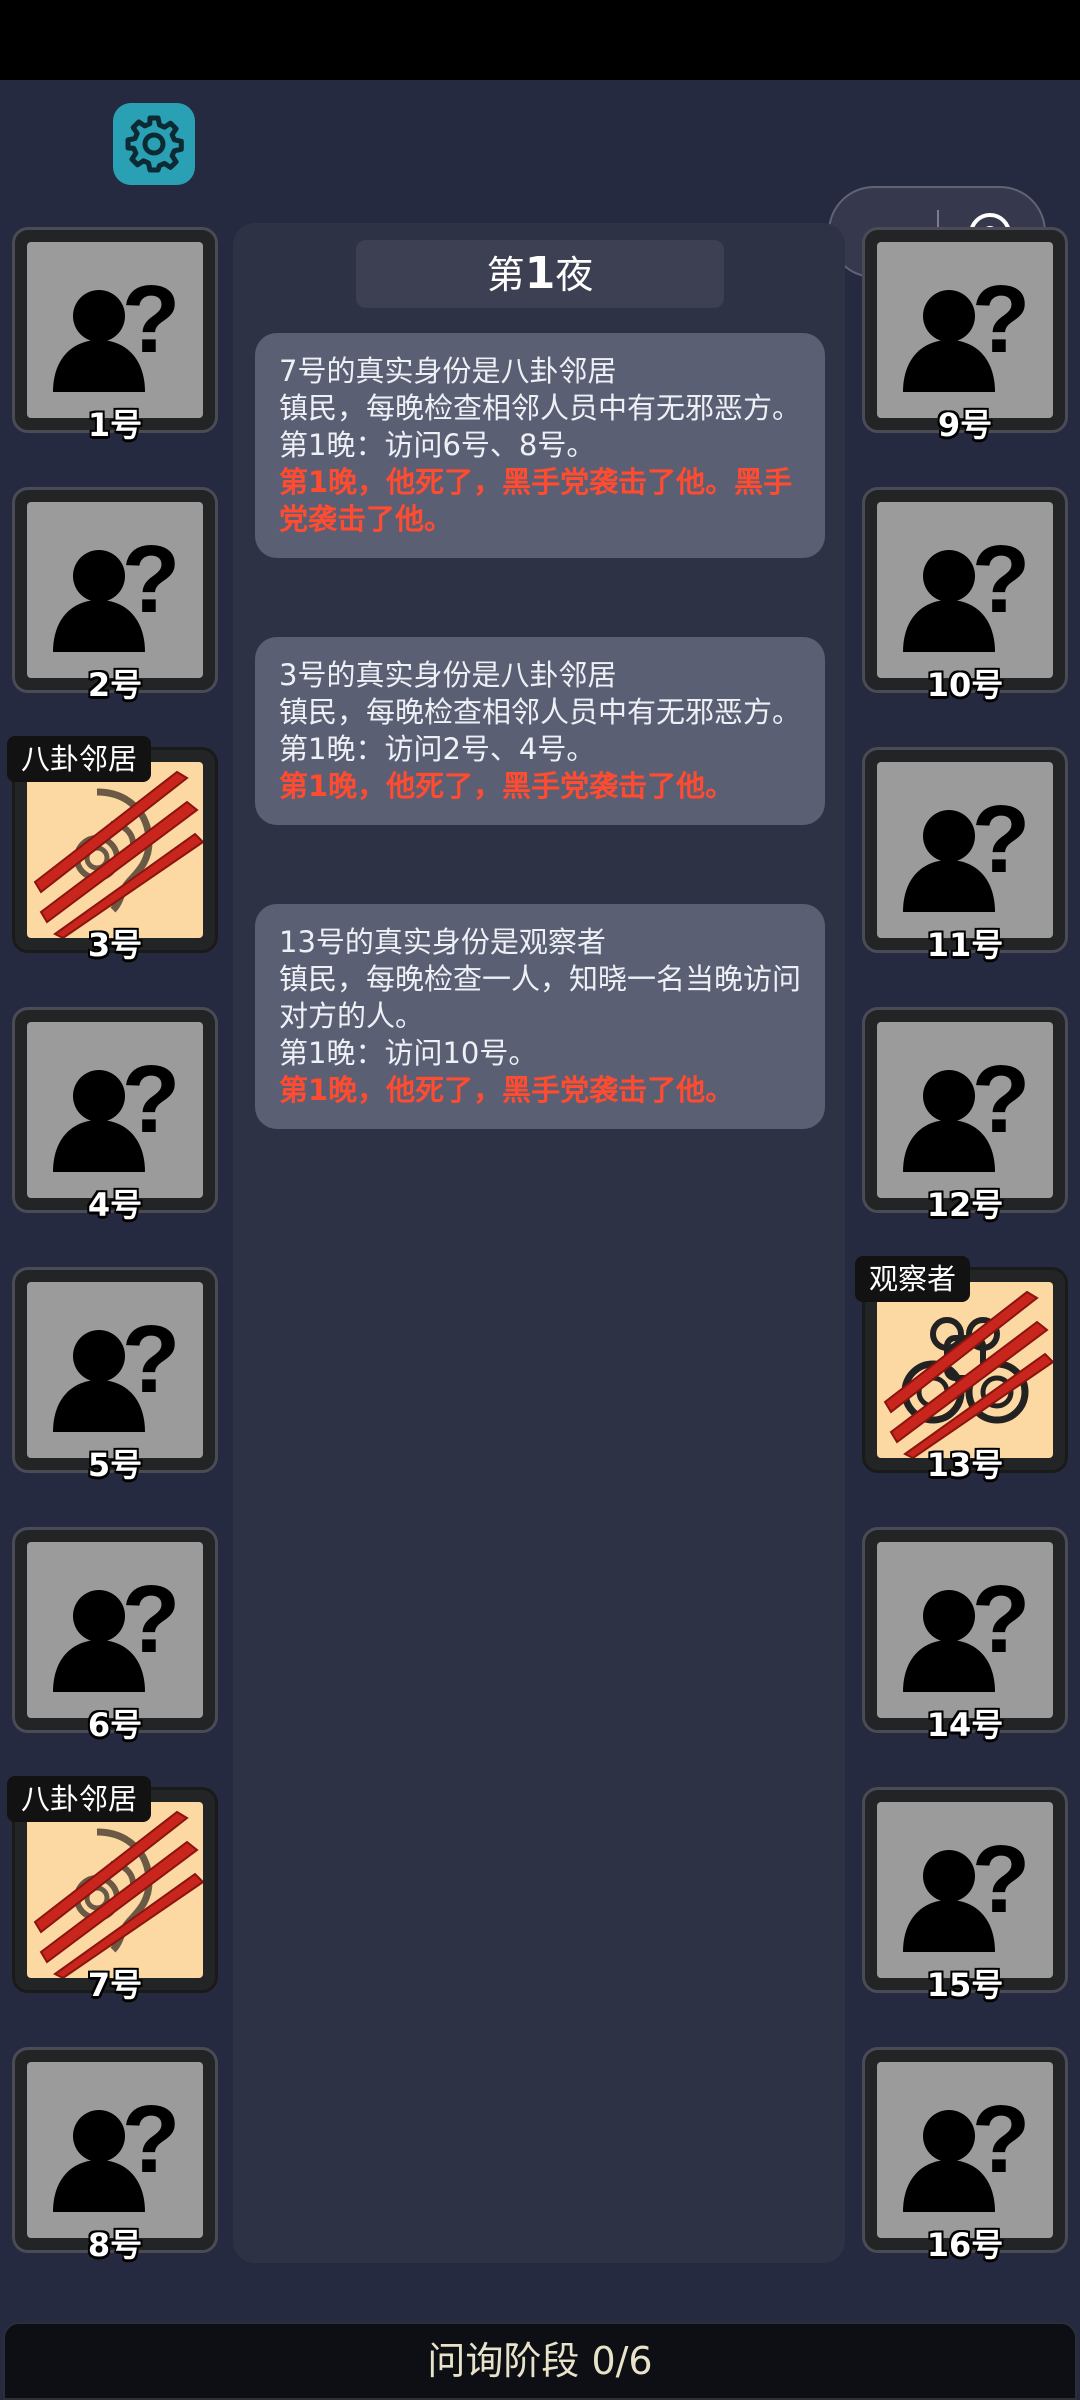 The height and width of the screenshot is (2400, 1080). What do you see at coordinates (540, 997) in the screenshot?
I see `report-role-desc: 镇民，每晚检查一人，知晓一名当晚访问对方的人。` at bounding box center [540, 997].